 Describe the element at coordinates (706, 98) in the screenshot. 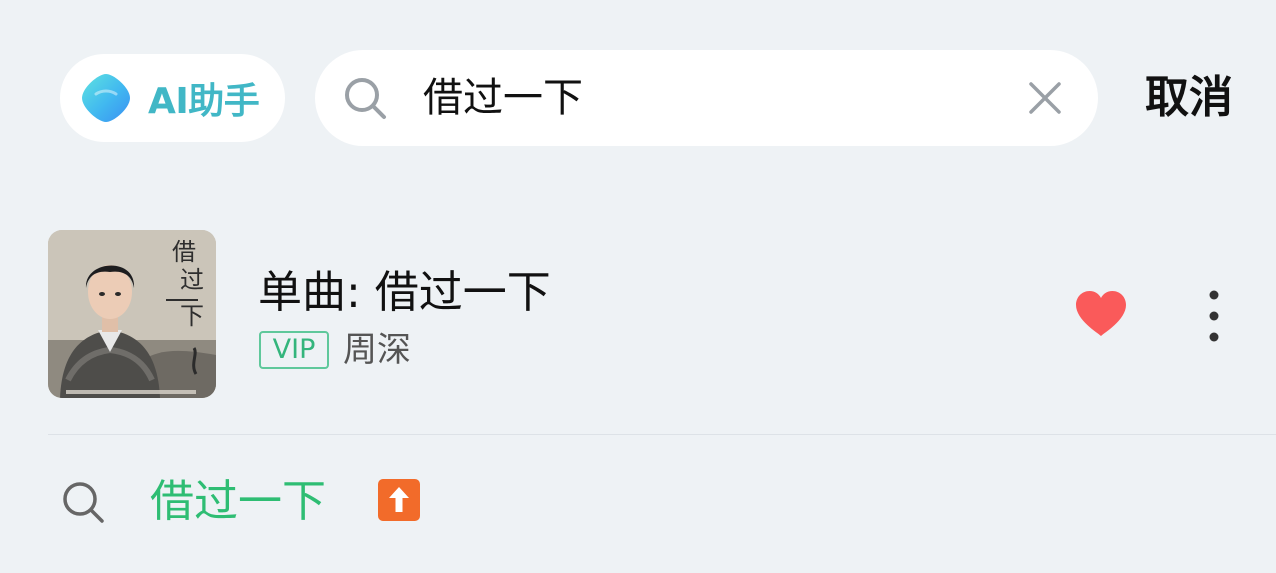

I see `search-box: 借过一下` at that location.